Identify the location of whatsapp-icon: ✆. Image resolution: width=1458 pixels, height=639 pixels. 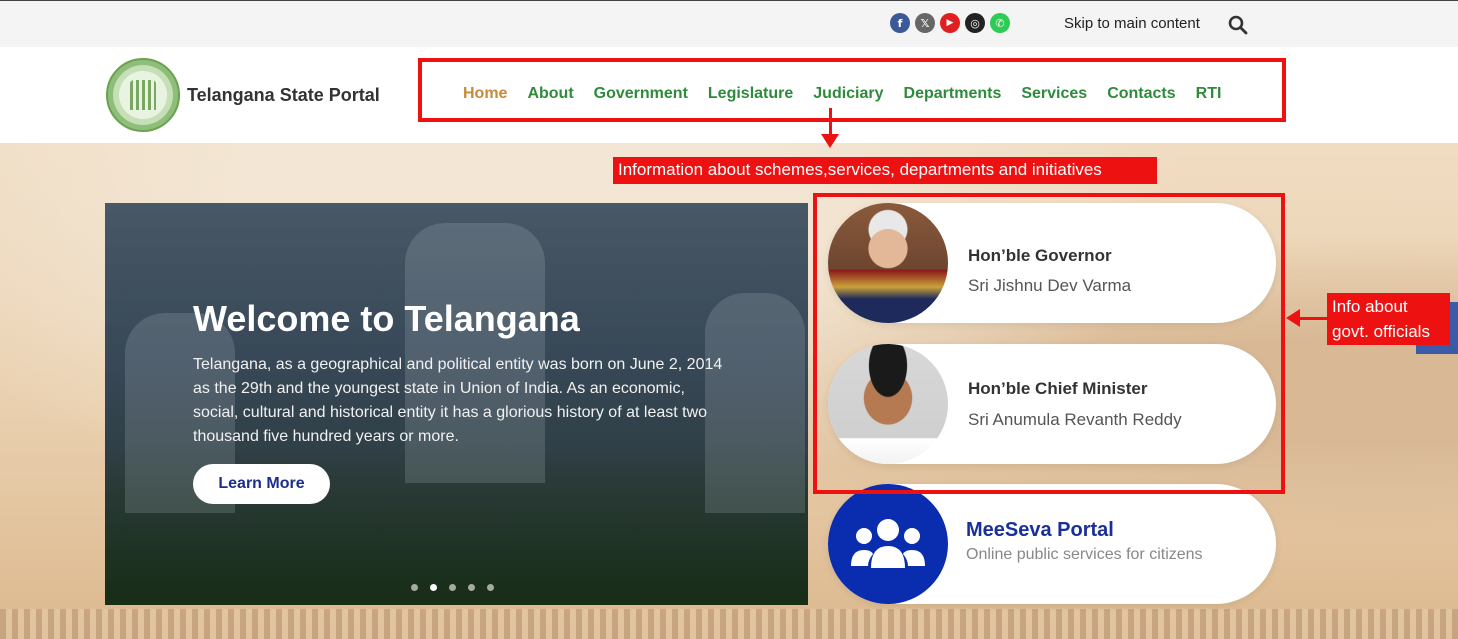
(1000, 23).